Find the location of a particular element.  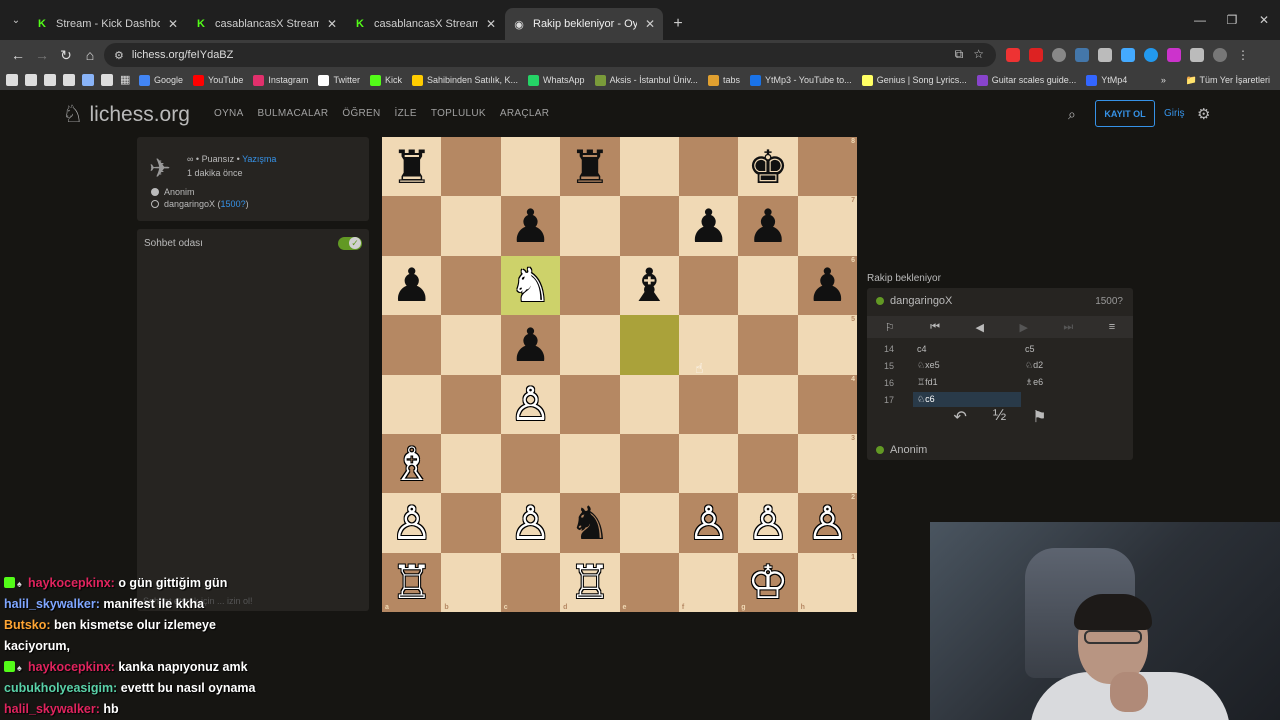

square-a5 is located at coordinates (412, 345).